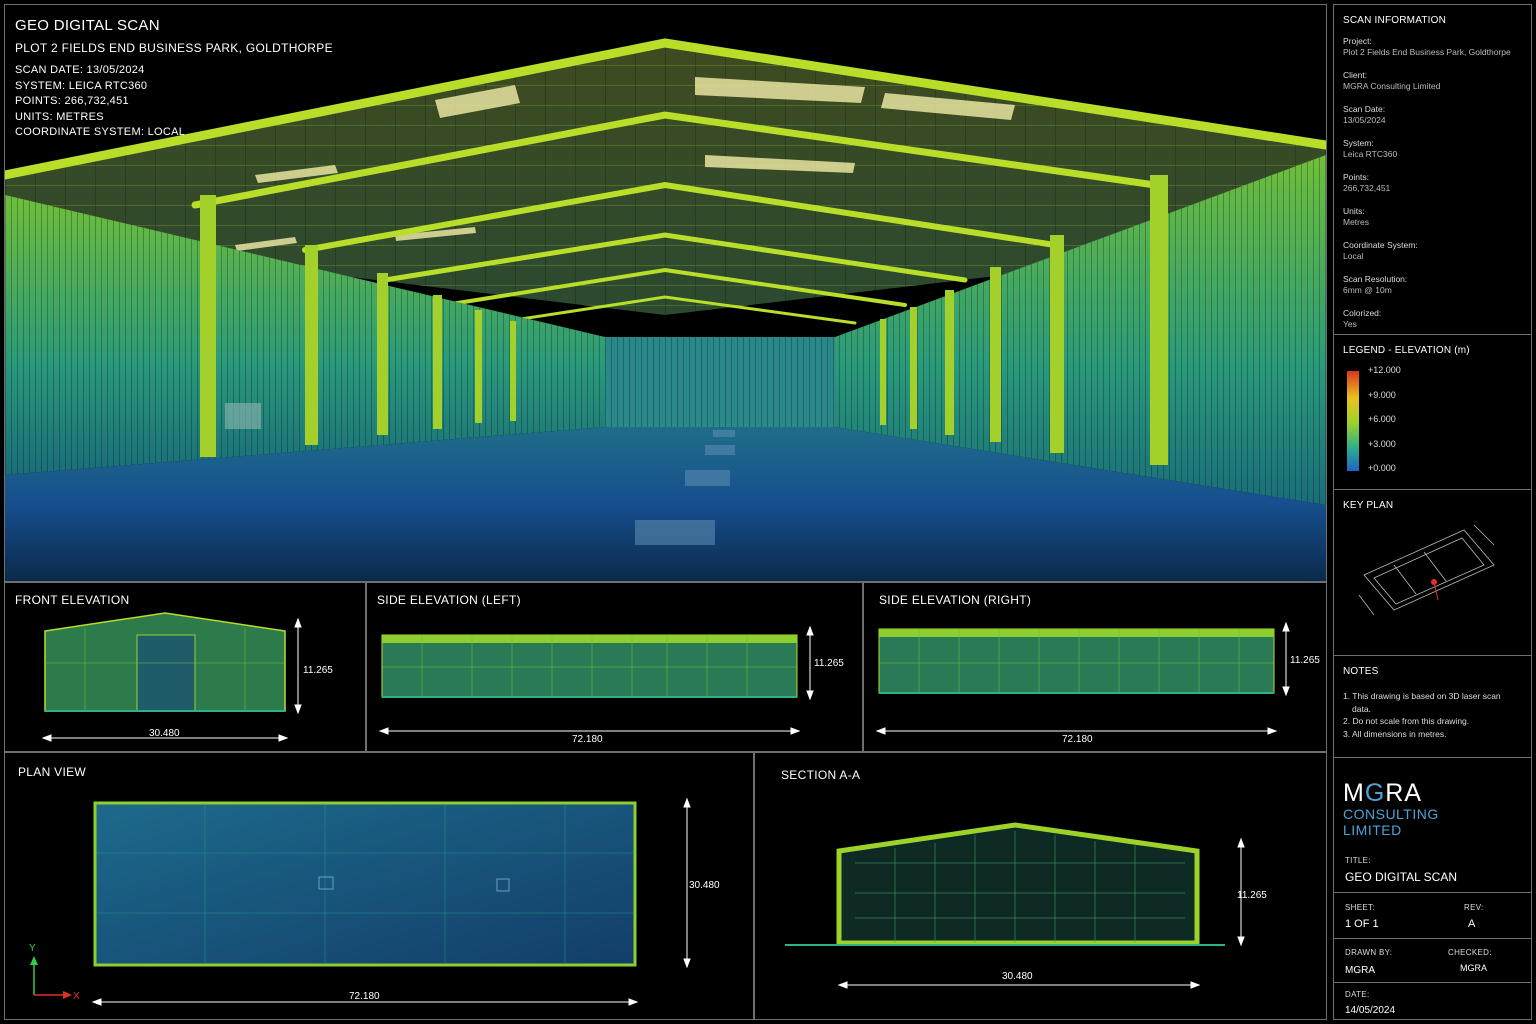 The image size is (1536, 1024). What do you see at coordinates (1470, 952) in the screenshot?
I see `checked-label: CHECKED:` at bounding box center [1470, 952].